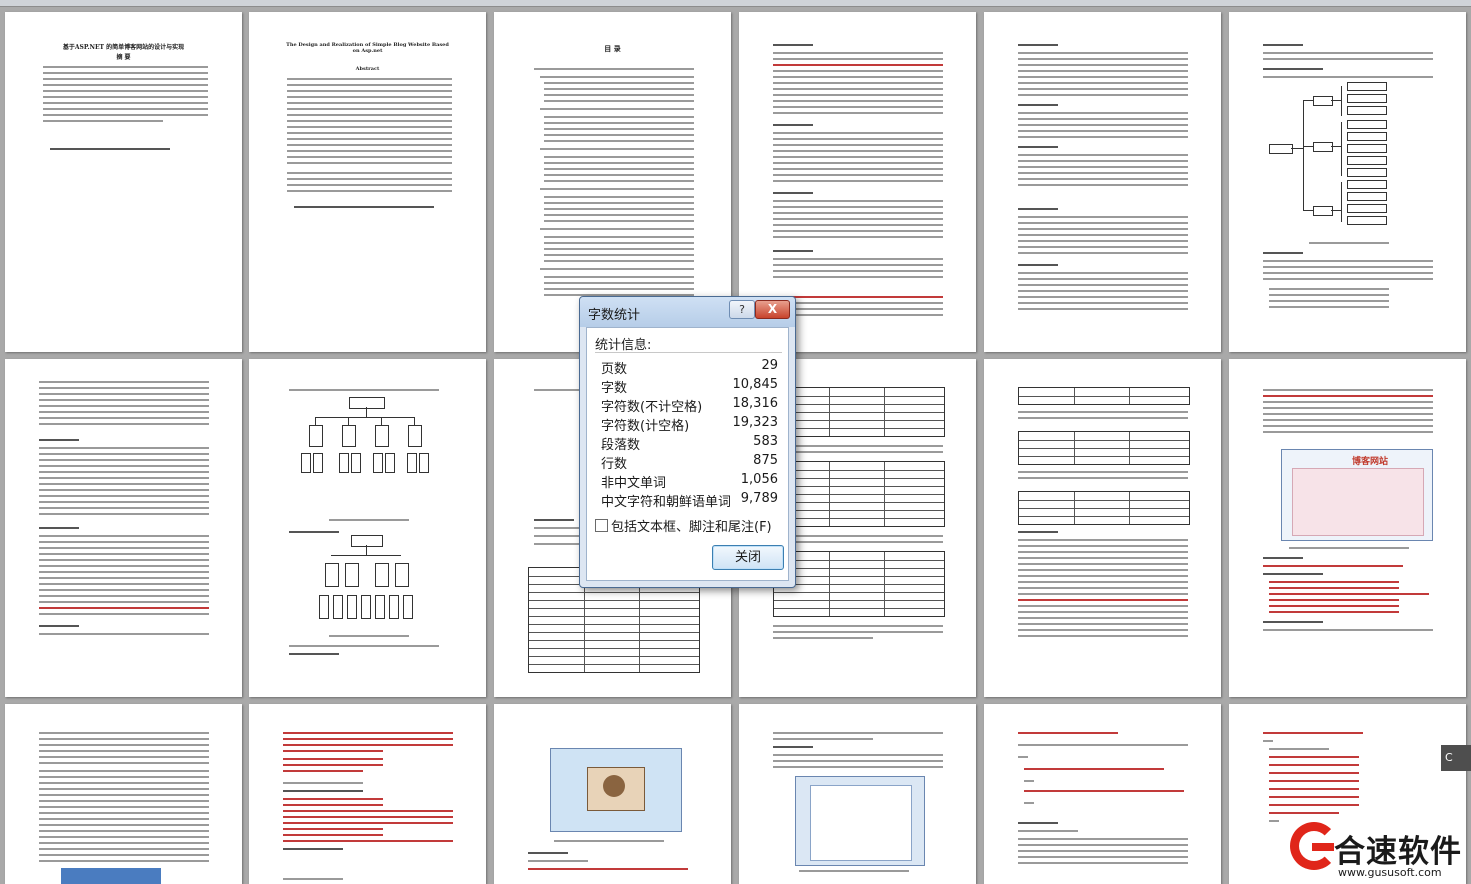 The image size is (1471, 884). Describe the element at coordinates (123, 182) in the screenshot. I see `document-page-1: 基于ASP.NET 的简单博客网站的设计与实现 摘 要` at that location.